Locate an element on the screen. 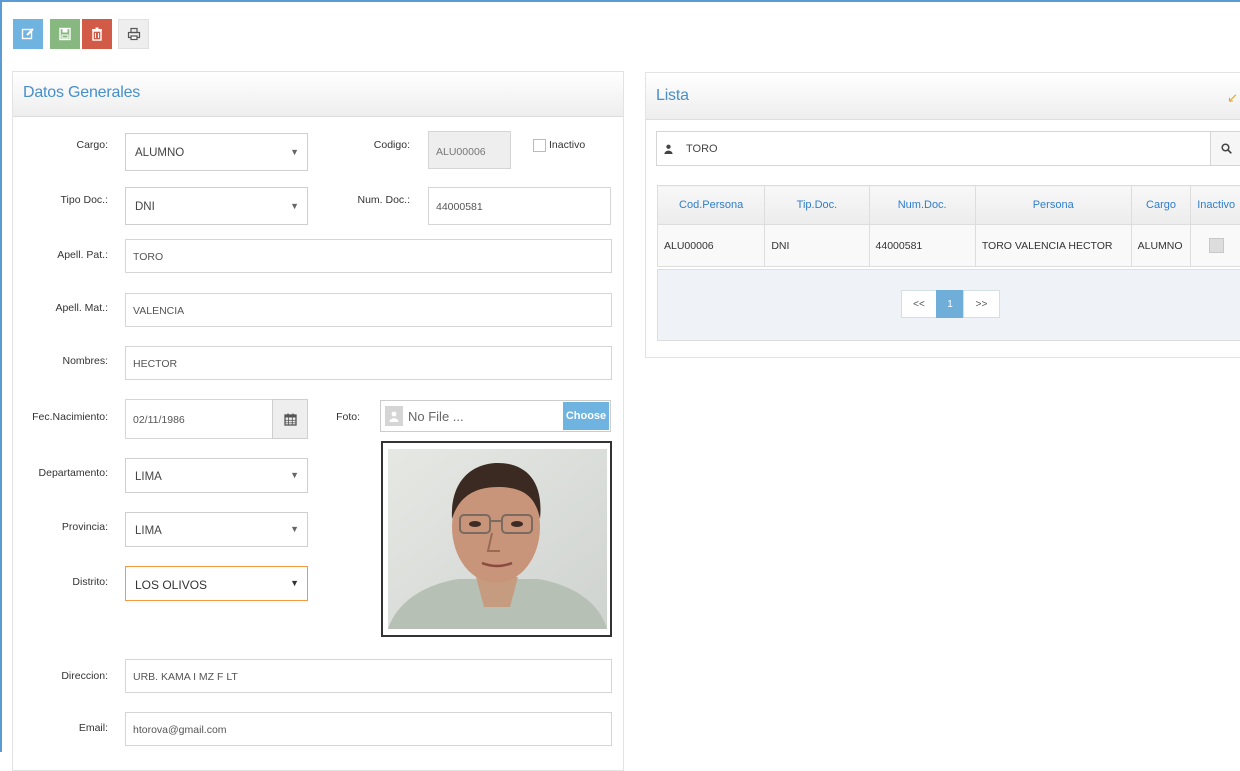 The height and width of the screenshot is (771, 1240). nombres-value: HECTOR is located at coordinates (155, 364).